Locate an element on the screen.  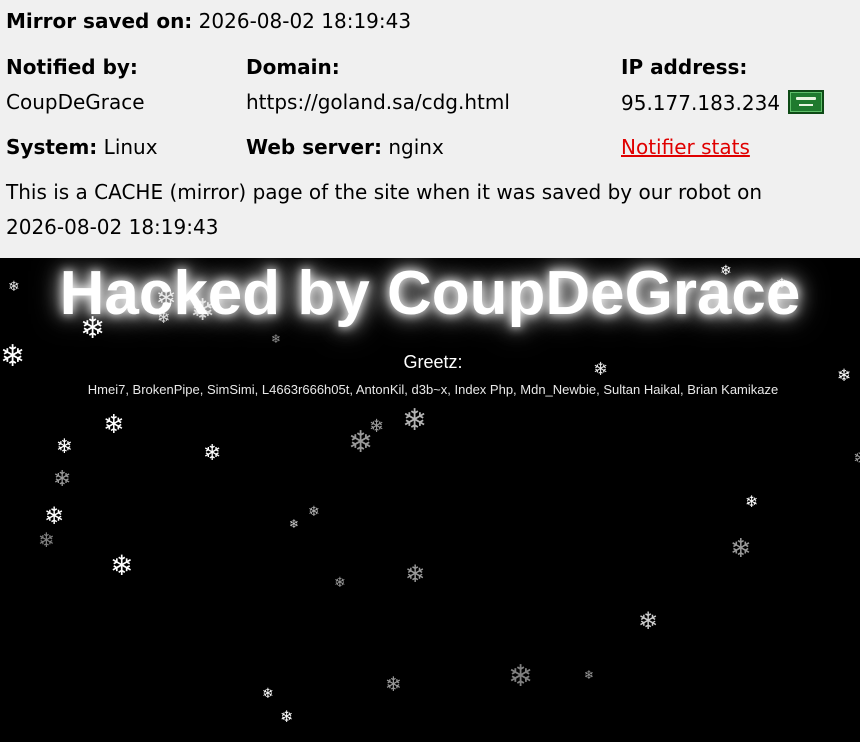
ip-address-label: IP address: is located at coordinates (684, 67).